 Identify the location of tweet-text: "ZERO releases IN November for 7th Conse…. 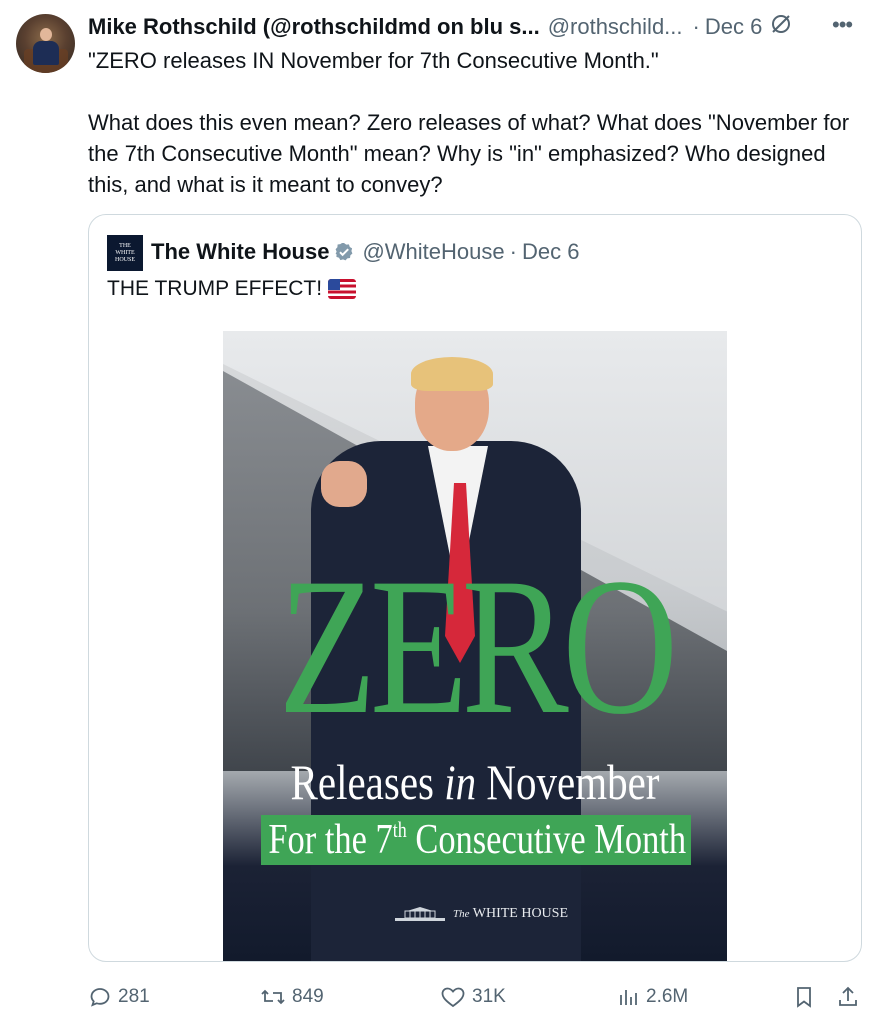
(473, 122).